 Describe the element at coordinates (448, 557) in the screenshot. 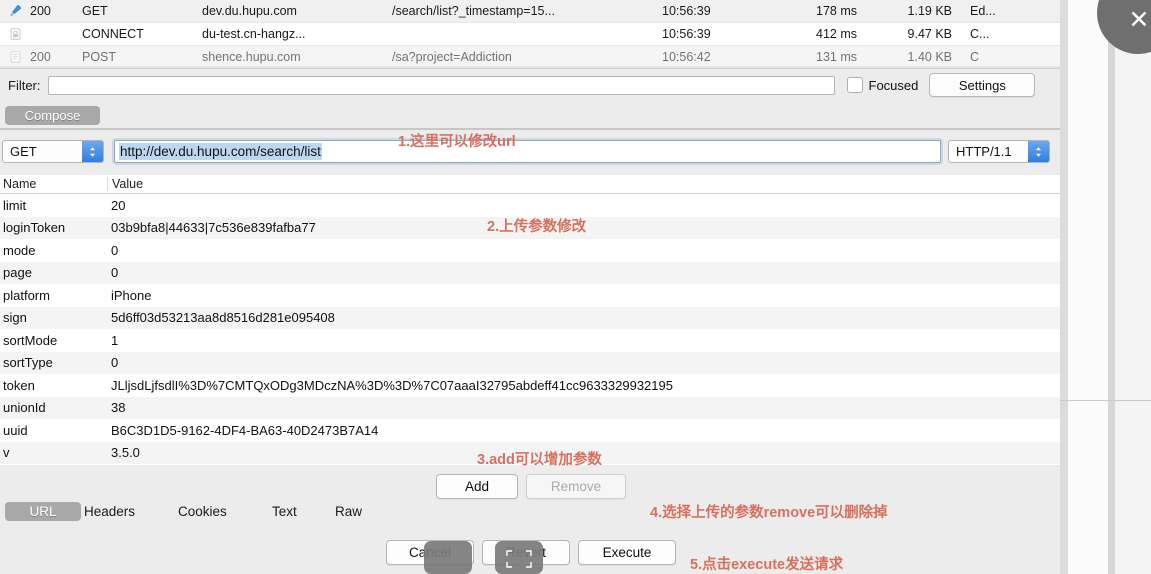

I see `screenshot-tool-chip` at that location.